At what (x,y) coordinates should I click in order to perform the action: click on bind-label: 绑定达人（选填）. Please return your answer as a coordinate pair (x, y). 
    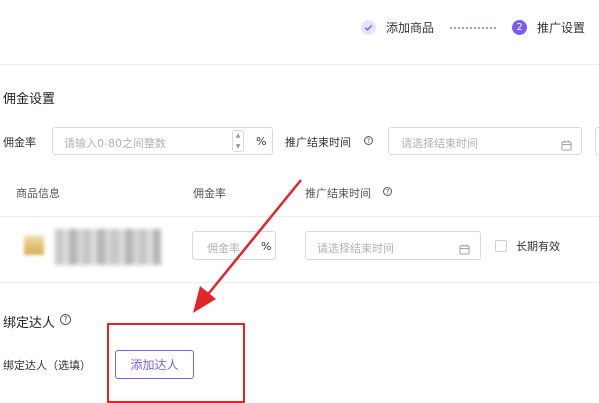
    Looking at the image, I should click on (47, 365).